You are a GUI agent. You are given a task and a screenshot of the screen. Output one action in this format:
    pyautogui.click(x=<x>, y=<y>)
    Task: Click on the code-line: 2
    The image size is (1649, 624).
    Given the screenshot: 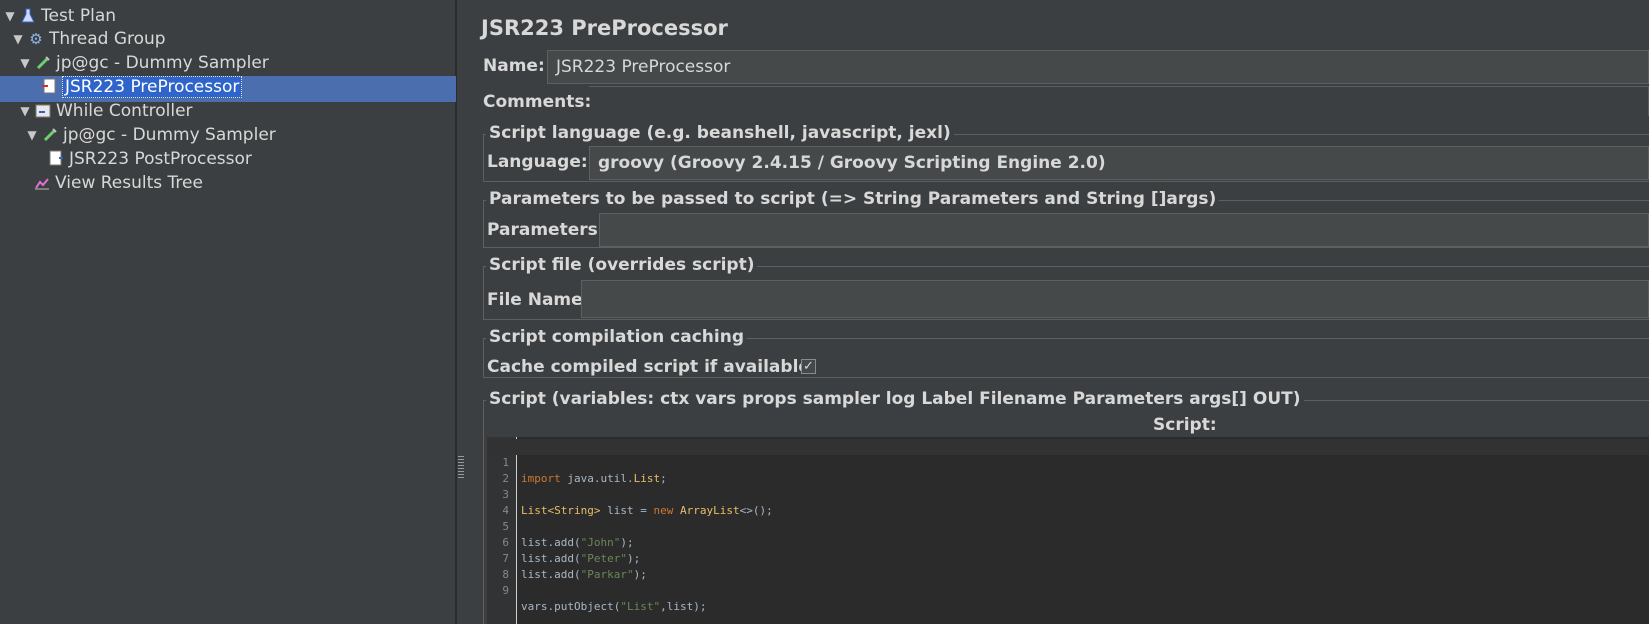 What is the action you would take?
    pyautogui.click(x=505, y=478)
    